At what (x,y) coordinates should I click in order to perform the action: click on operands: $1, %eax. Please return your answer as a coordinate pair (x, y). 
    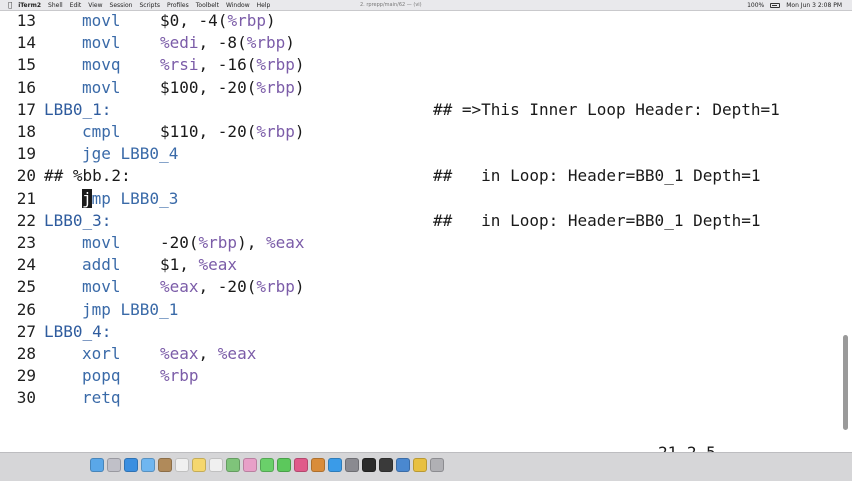
    Looking at the image, I should click on (199, 265).